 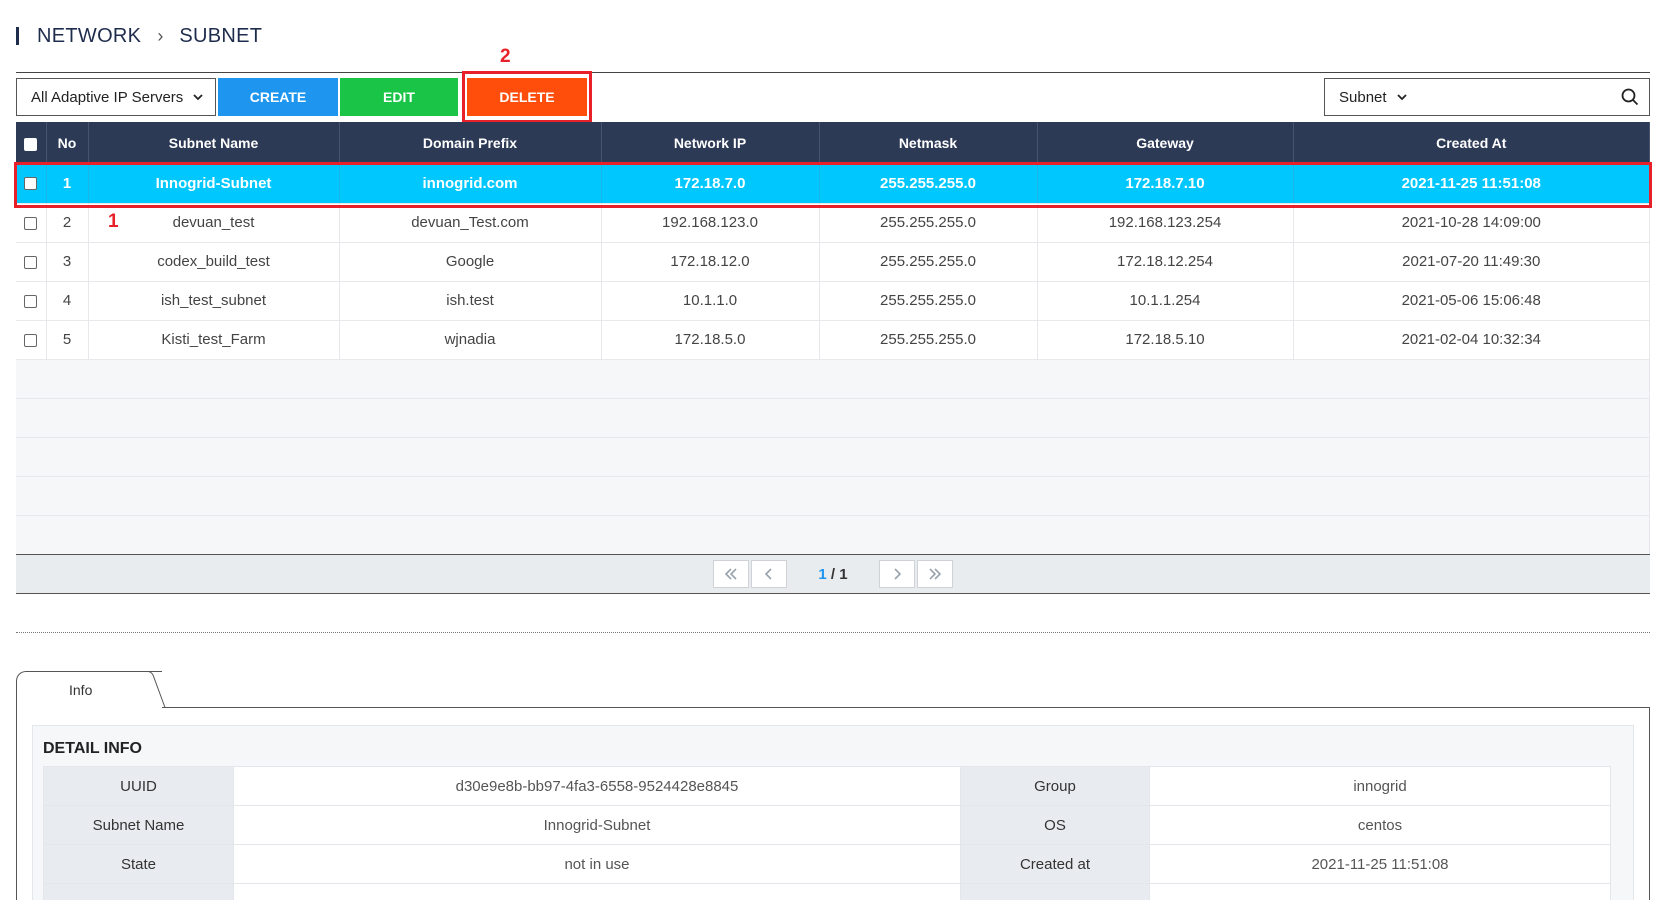 I want to click on delete-button: DELETE, so click(x=527, y=97).